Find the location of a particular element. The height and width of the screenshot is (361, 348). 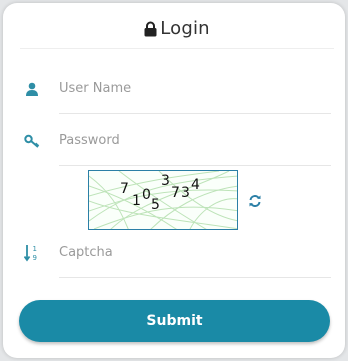

username-row is located at coordinates (174, 89).